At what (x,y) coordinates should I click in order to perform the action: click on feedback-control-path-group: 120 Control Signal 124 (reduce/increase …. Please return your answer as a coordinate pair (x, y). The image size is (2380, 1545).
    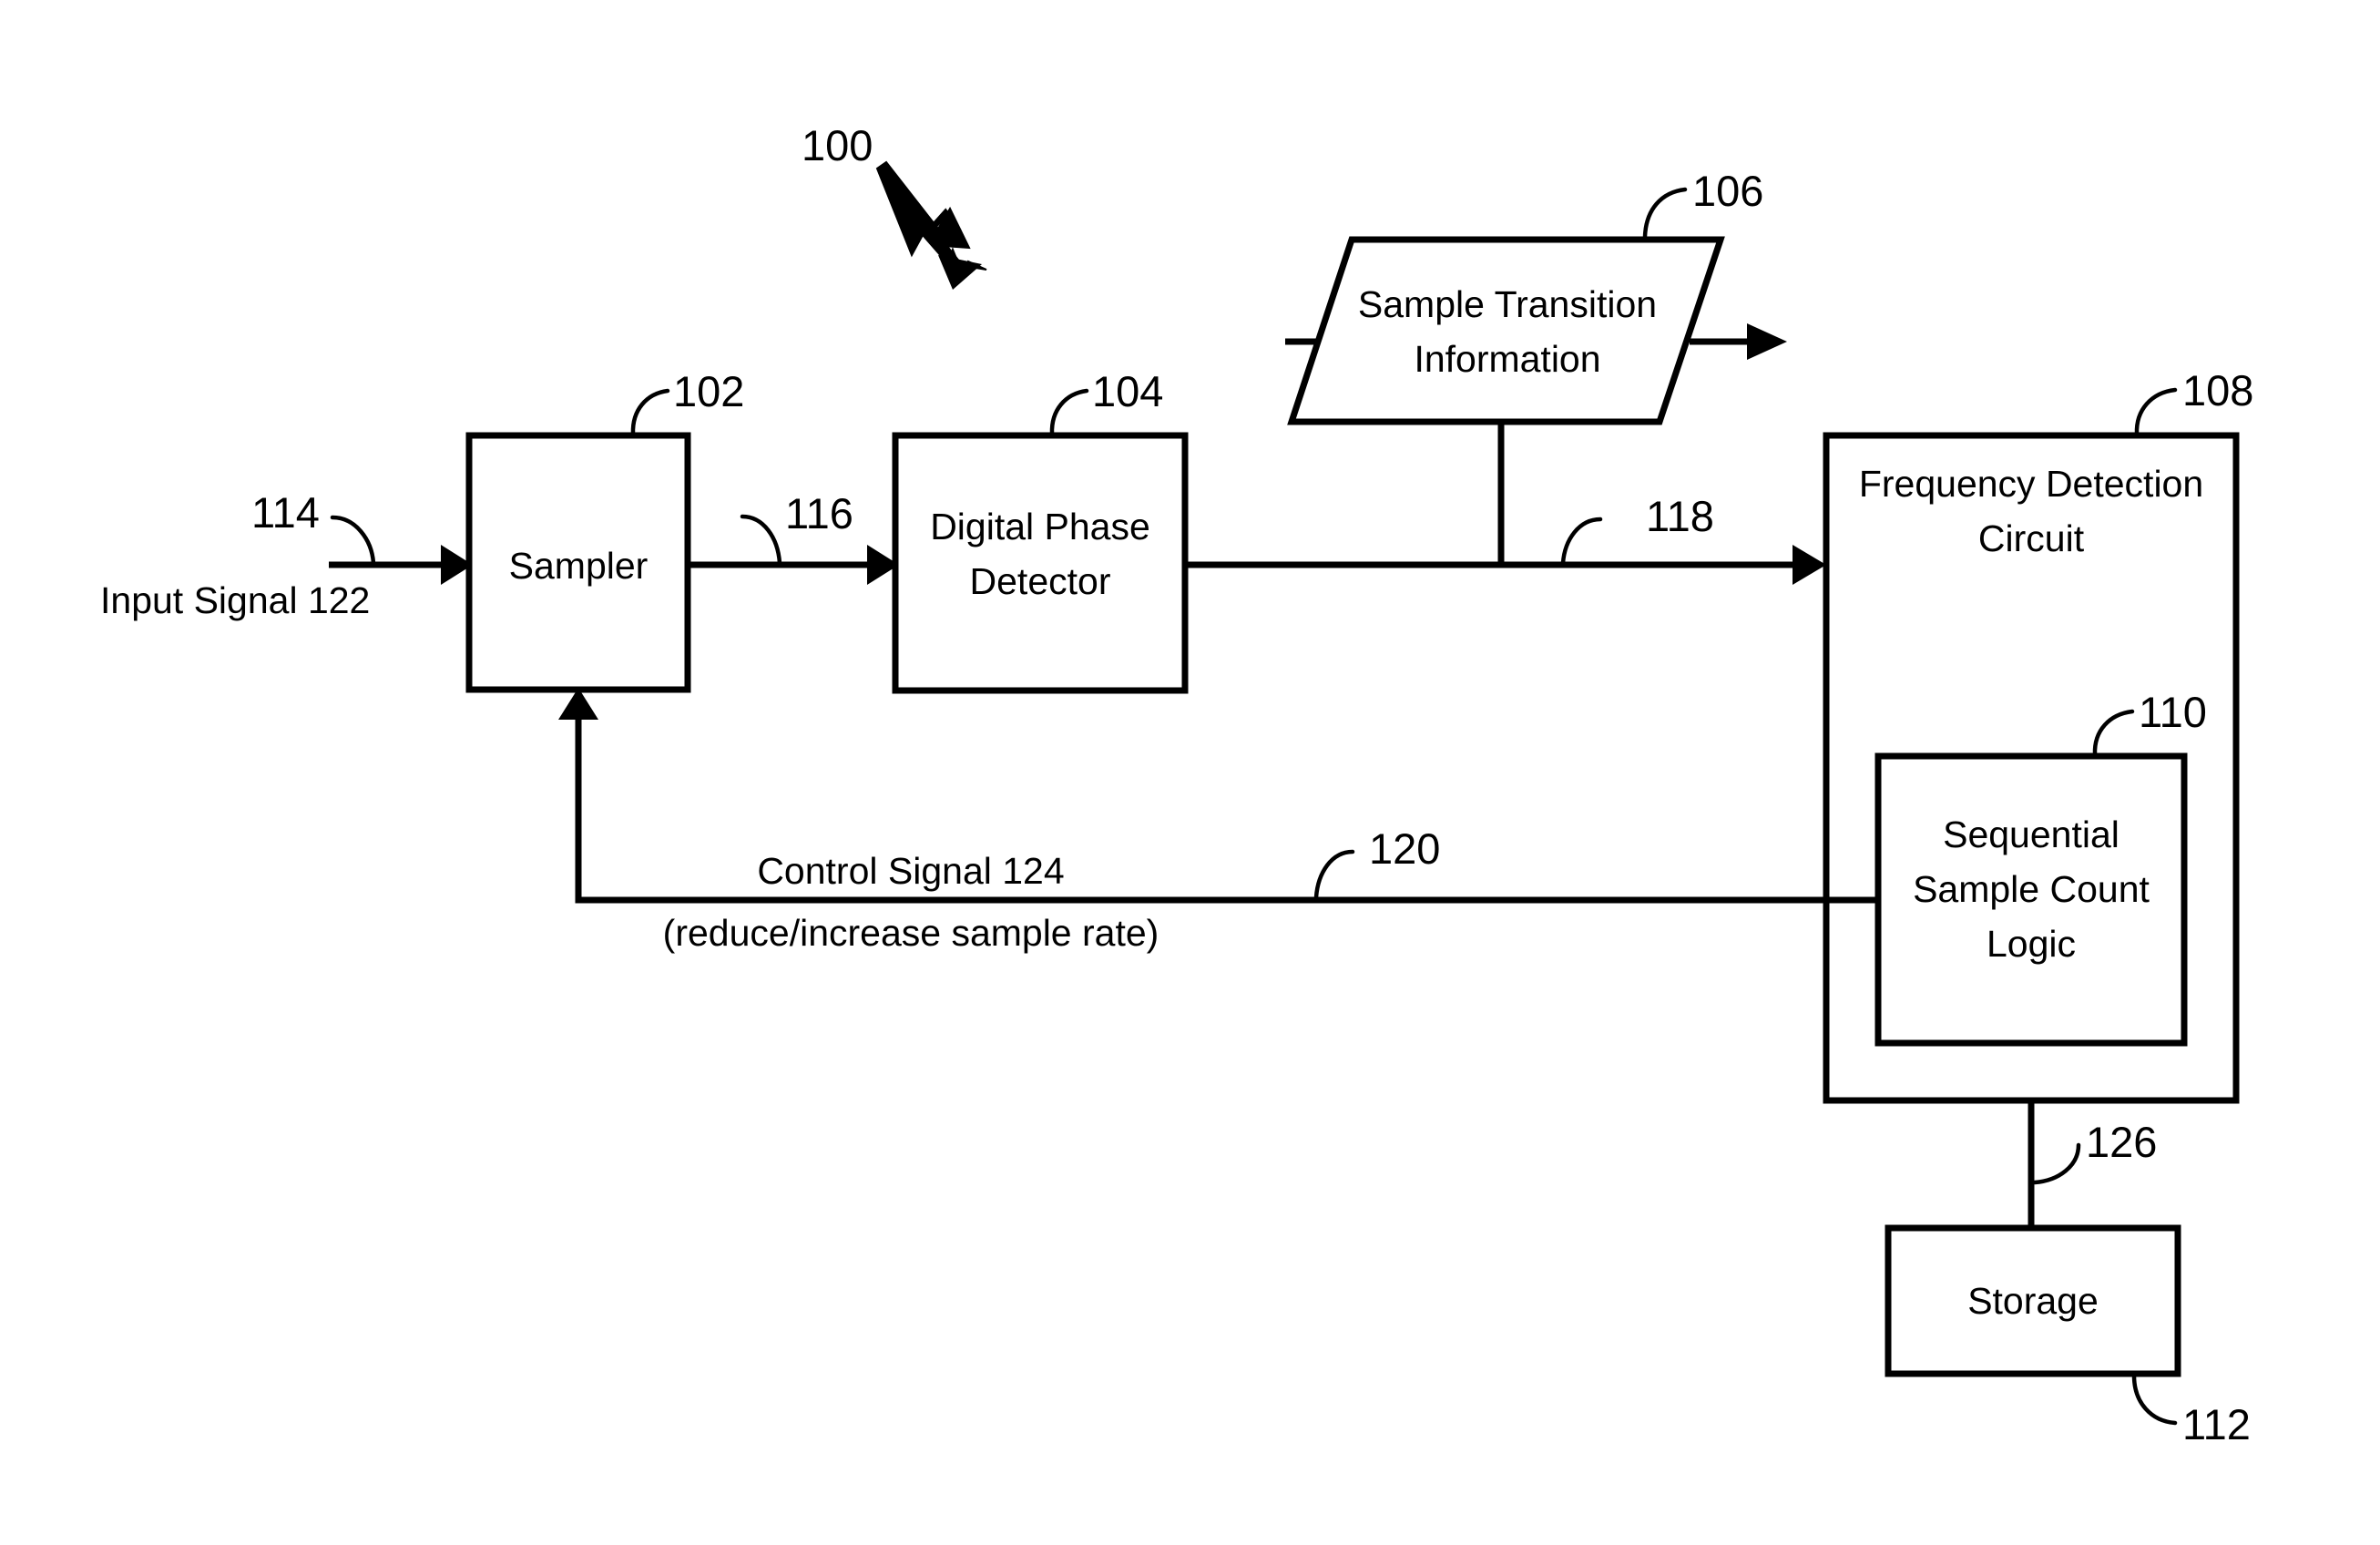
    Looking at the image, I should click on (1218, 821).